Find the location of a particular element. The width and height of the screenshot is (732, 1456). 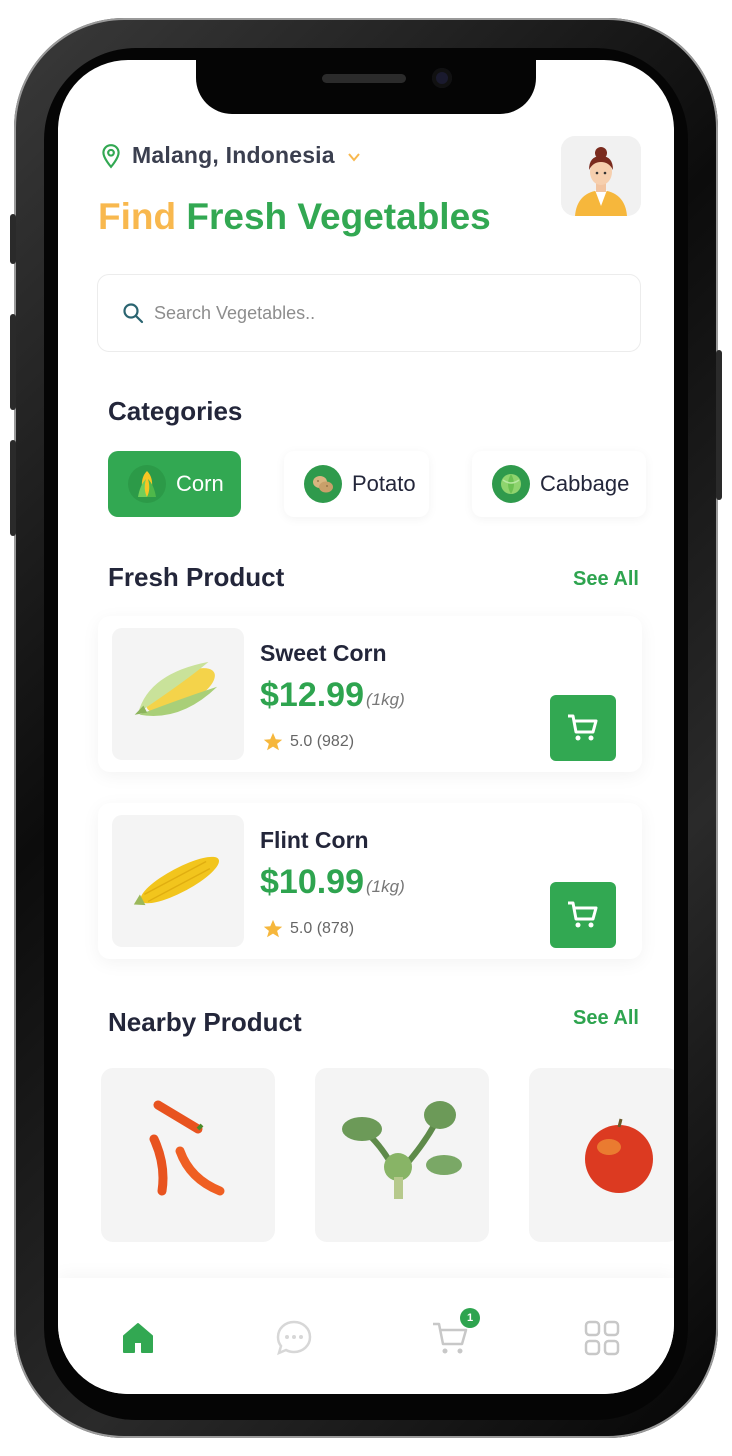

product-rating: 5.0 (878) is located at coordinates (308, 929).